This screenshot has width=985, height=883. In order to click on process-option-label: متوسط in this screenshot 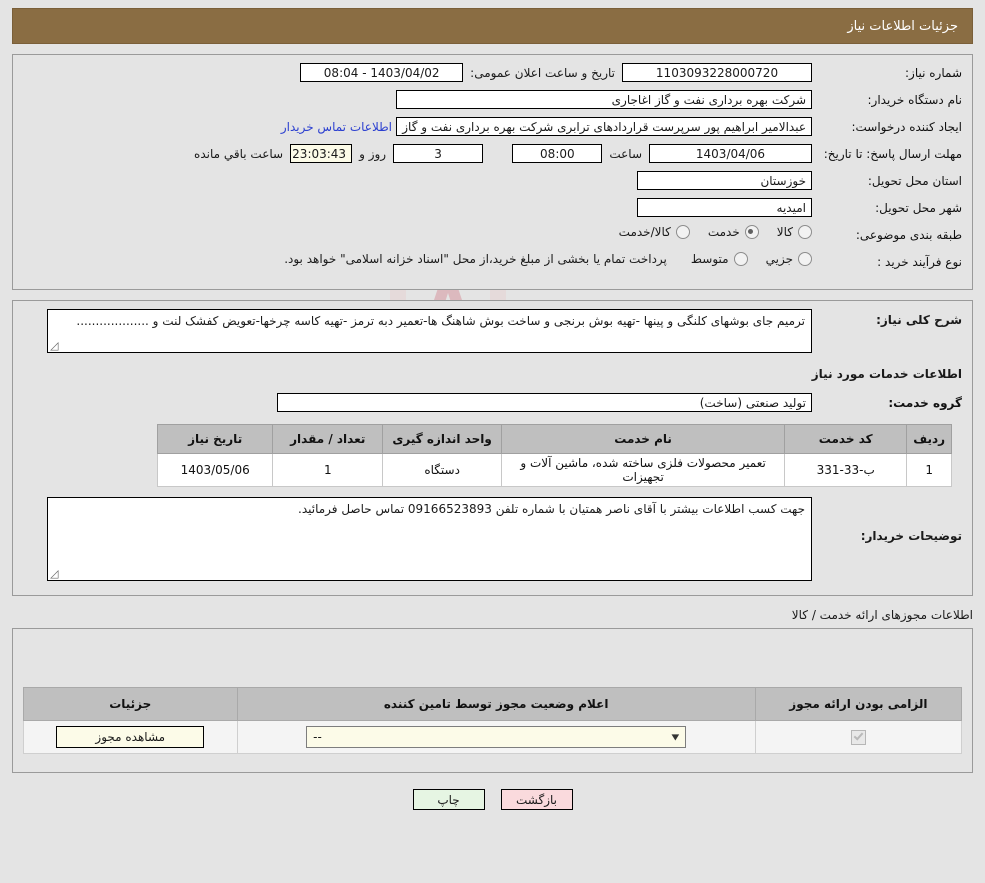, I will do `click(709, 259)`.